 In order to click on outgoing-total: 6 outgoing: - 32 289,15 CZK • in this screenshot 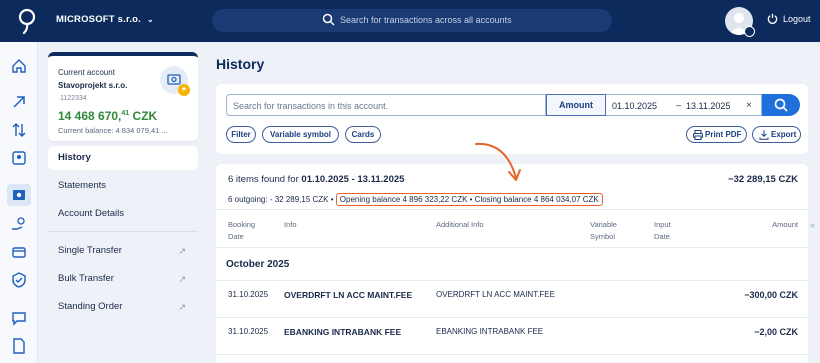, I will do `click(281, 199)`.